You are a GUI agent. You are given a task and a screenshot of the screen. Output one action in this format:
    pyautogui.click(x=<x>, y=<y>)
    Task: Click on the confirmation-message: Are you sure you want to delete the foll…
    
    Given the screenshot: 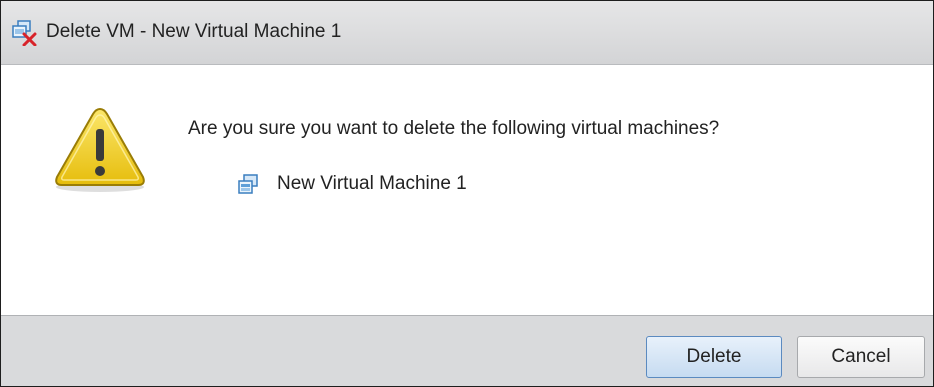 What is the action you would take?
    pyautogui.click(x=454, y=128)
    